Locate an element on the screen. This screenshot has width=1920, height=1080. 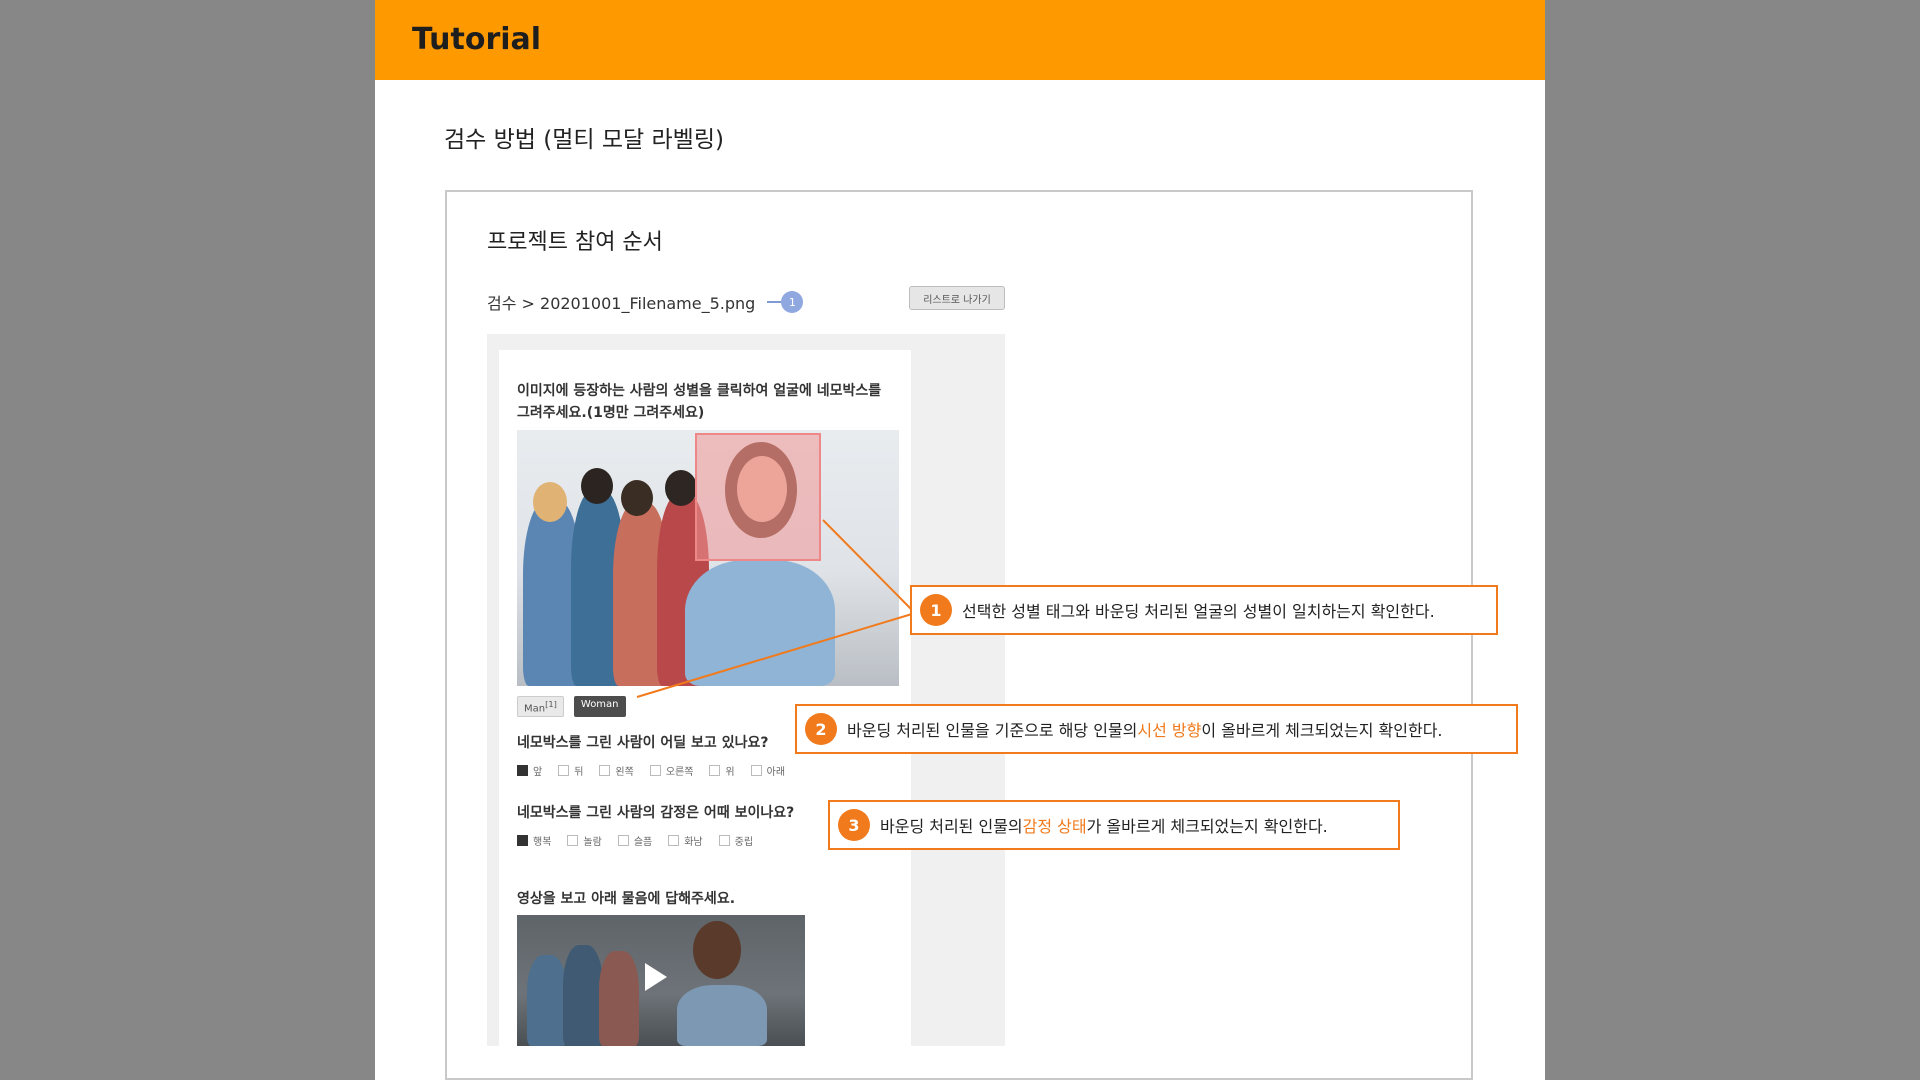
gaze-option: 아래 is located at coordinates (768, 770).